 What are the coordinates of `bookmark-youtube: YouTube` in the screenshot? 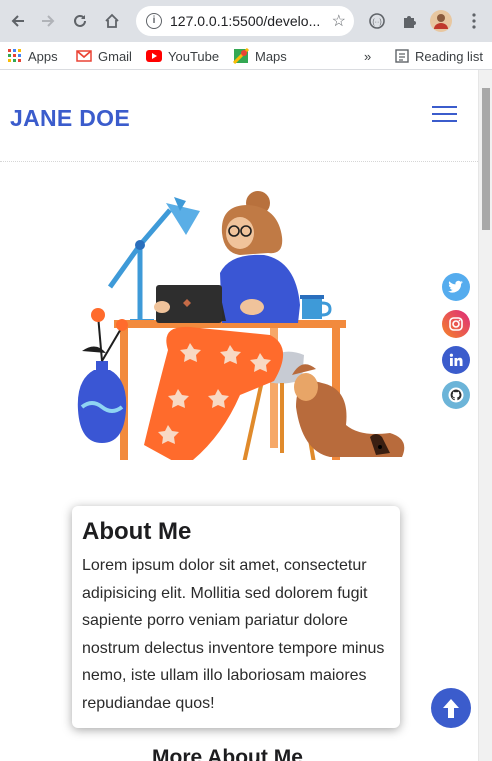 It's located at (182, 56).